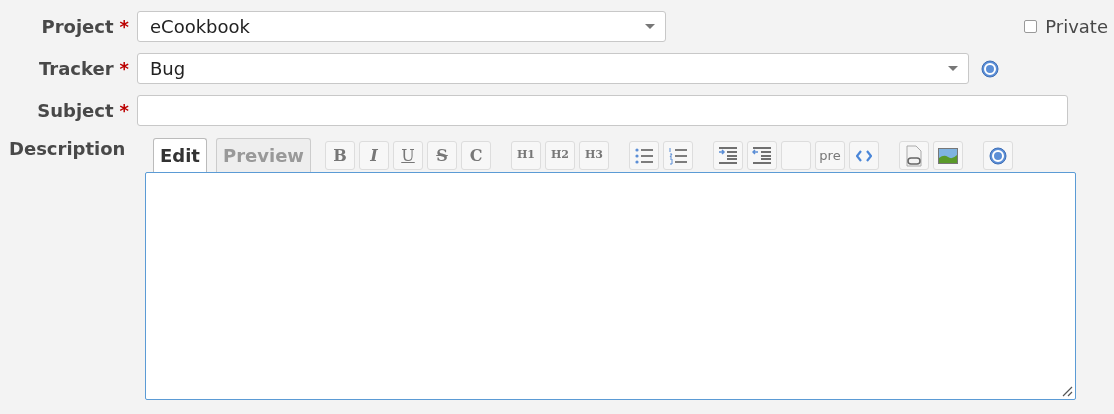  I want to click on bulleted-list-icon, so click(644, 155).